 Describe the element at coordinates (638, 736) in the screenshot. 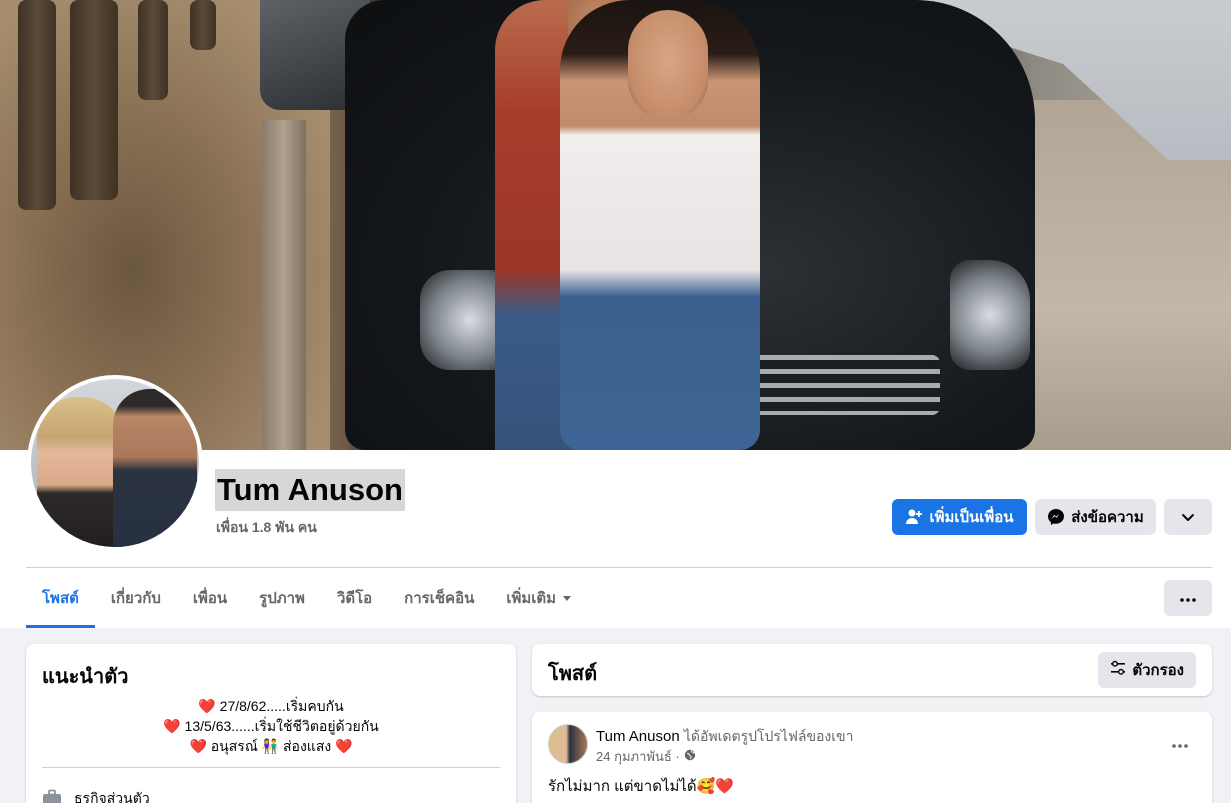

I see `post-author-name: Tum Anuson` at that location.